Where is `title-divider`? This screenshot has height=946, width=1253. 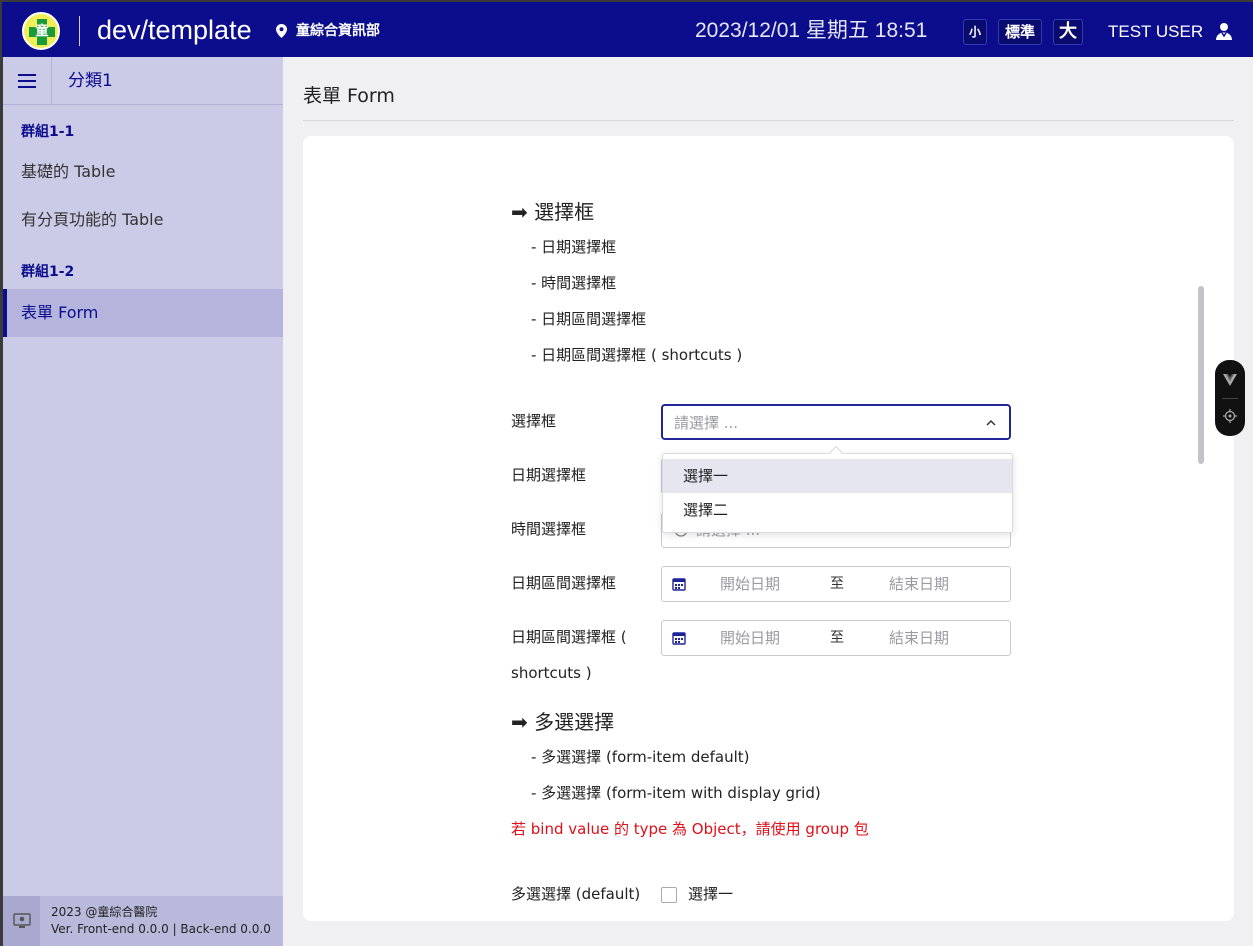 title-divider is located at coordinates (768, 120).